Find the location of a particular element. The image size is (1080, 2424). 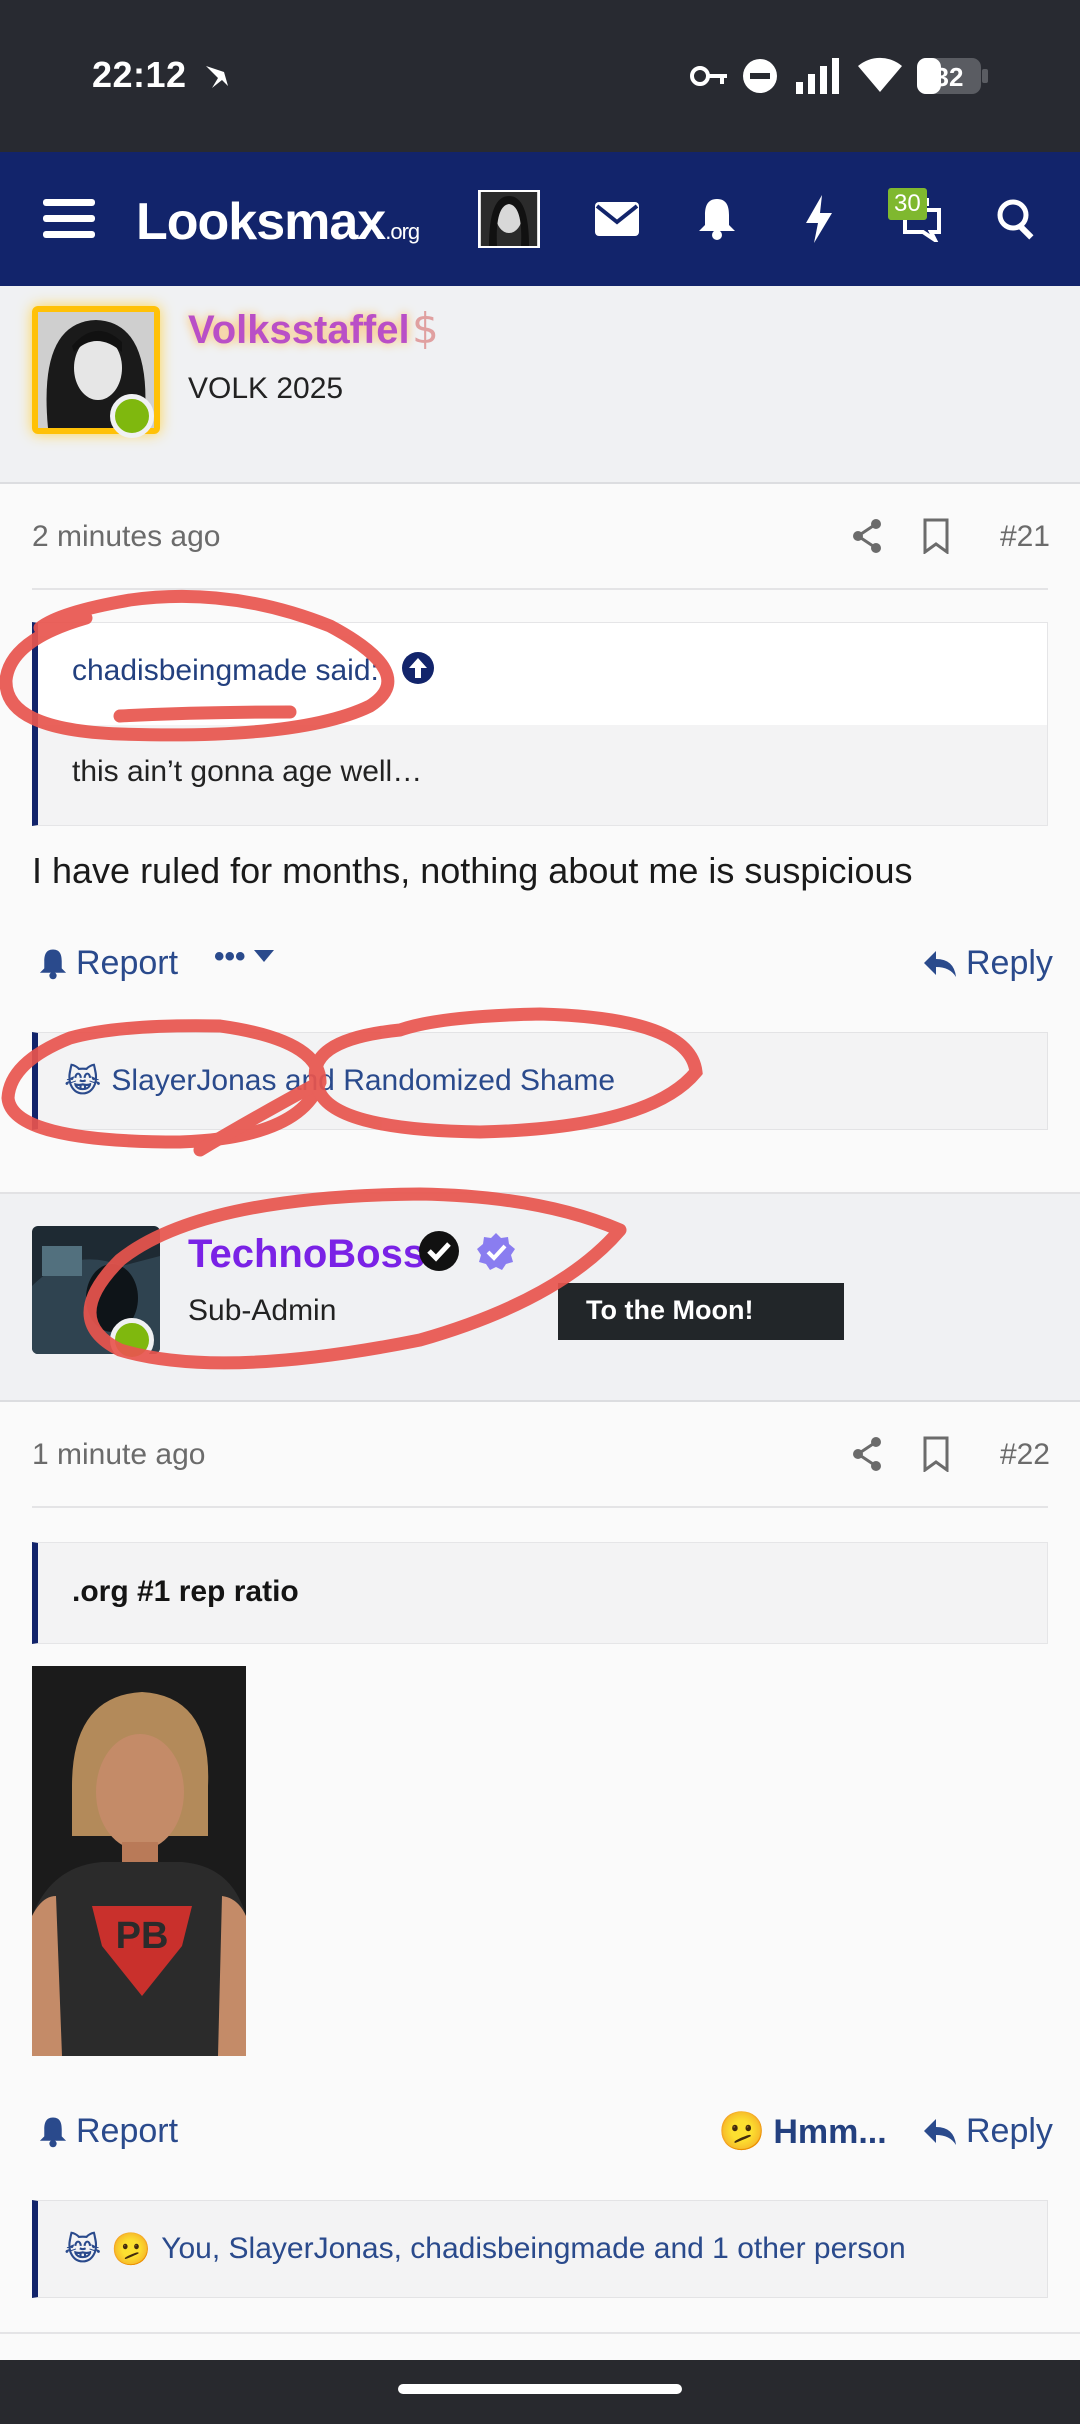

more-options-button: ••• is located at coordinates (244, 957).